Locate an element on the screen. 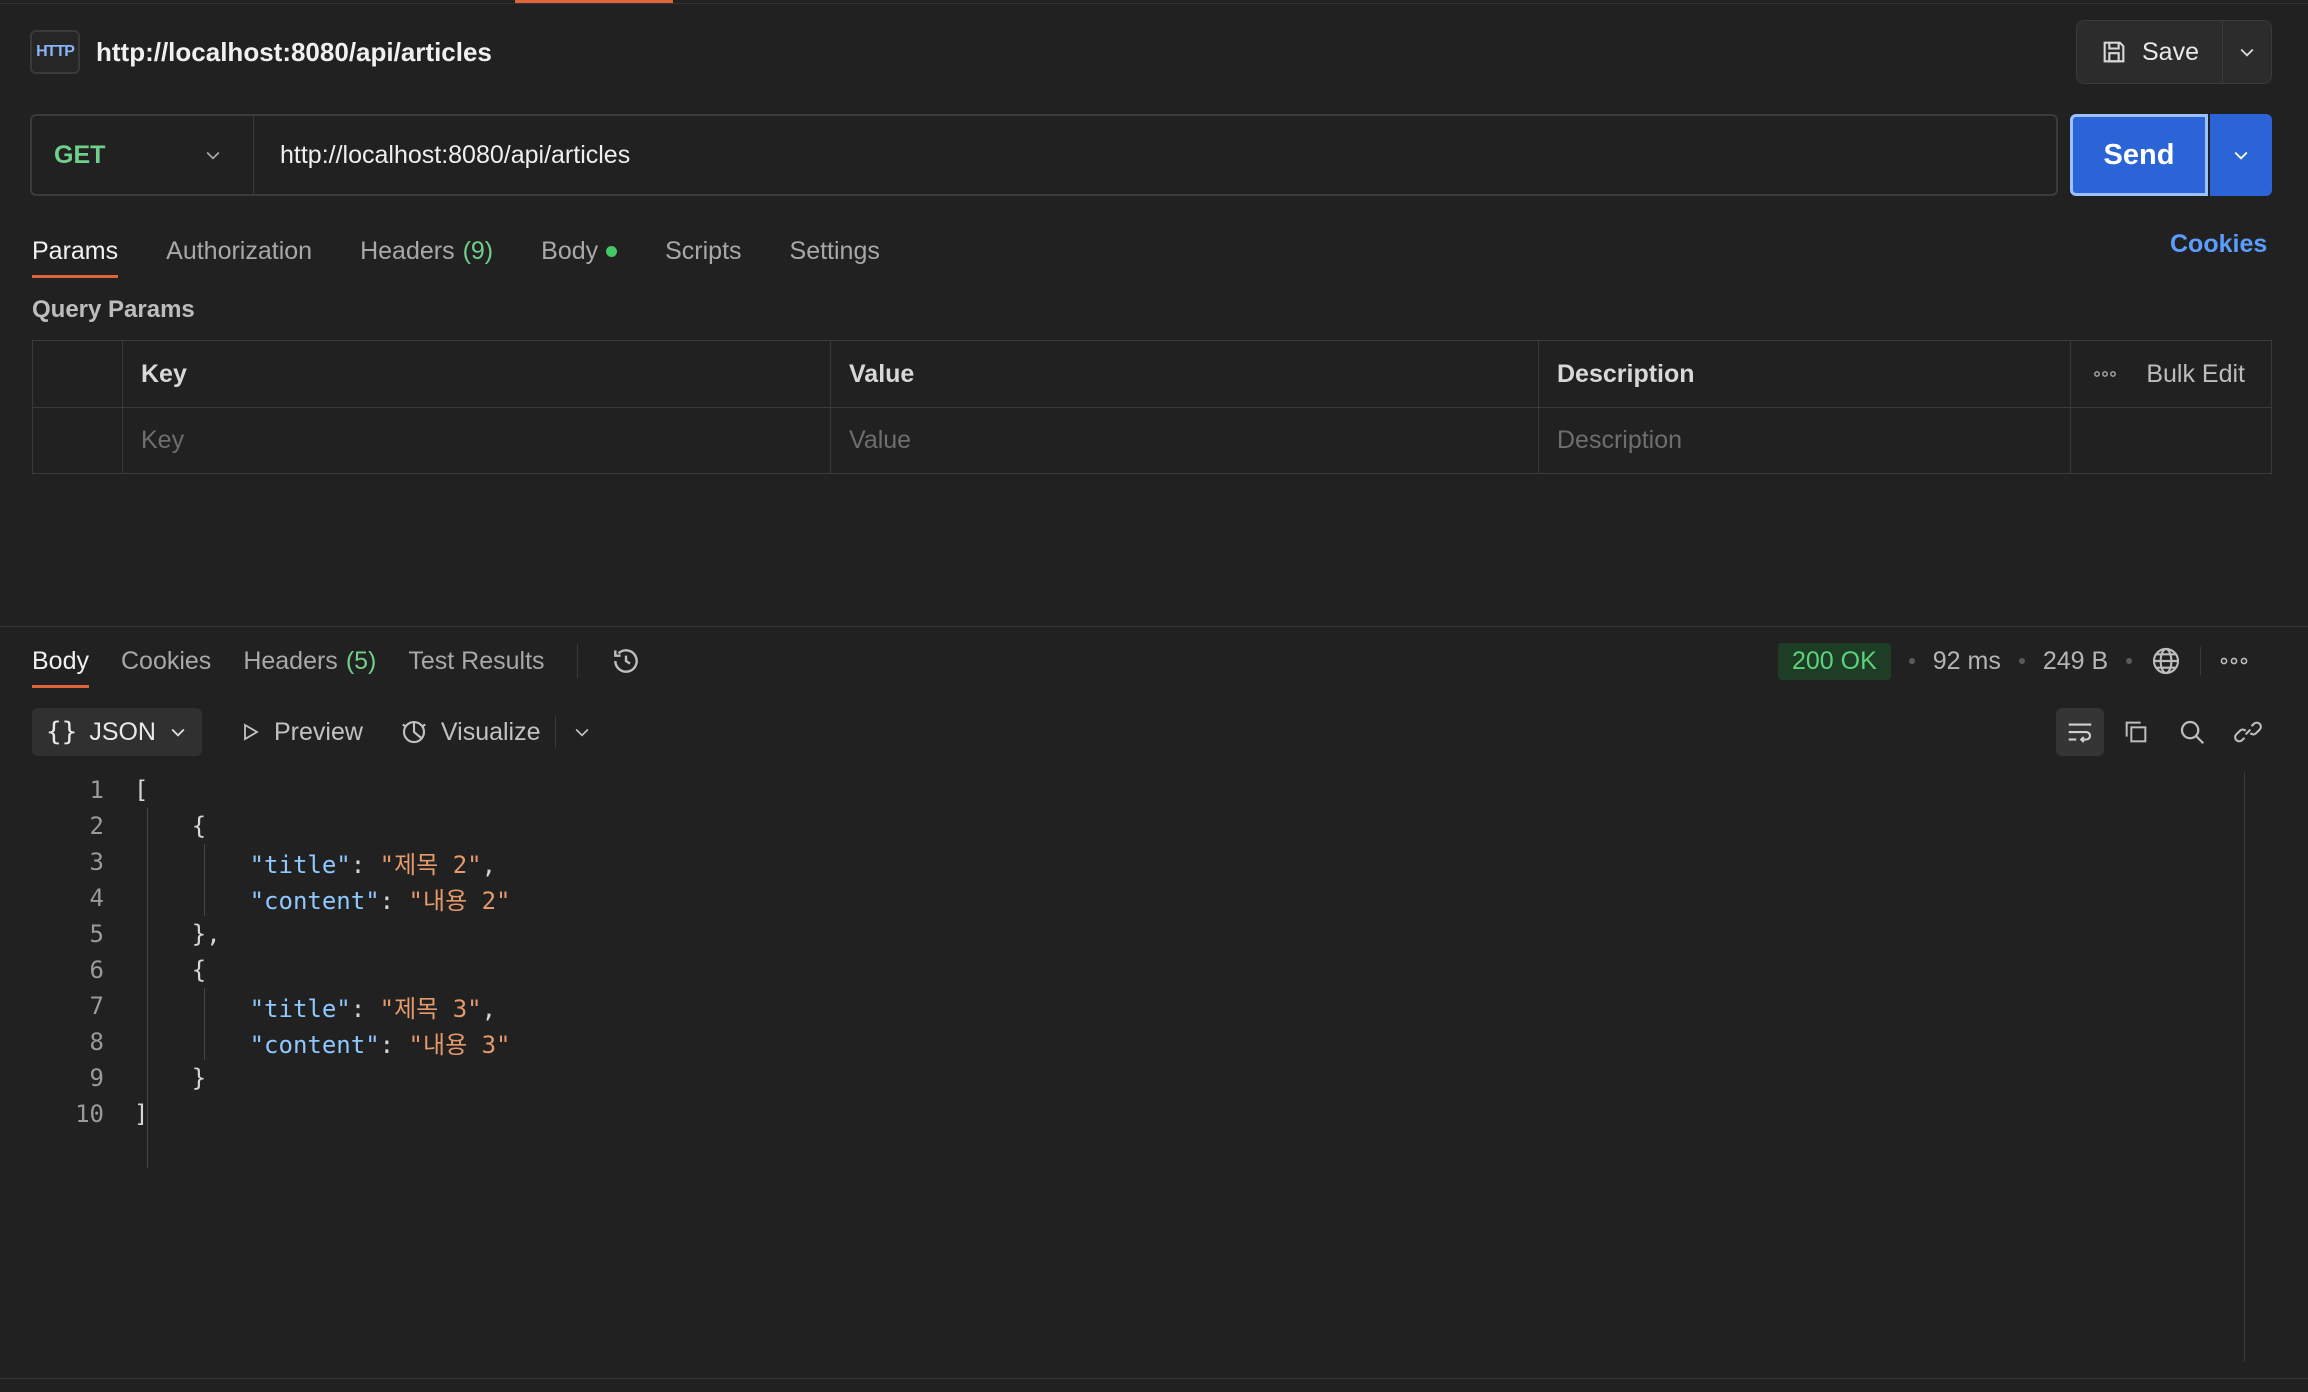 This screenshot has width=2308, height=1392. format-label: JSON is located at coordinates (122, 731).